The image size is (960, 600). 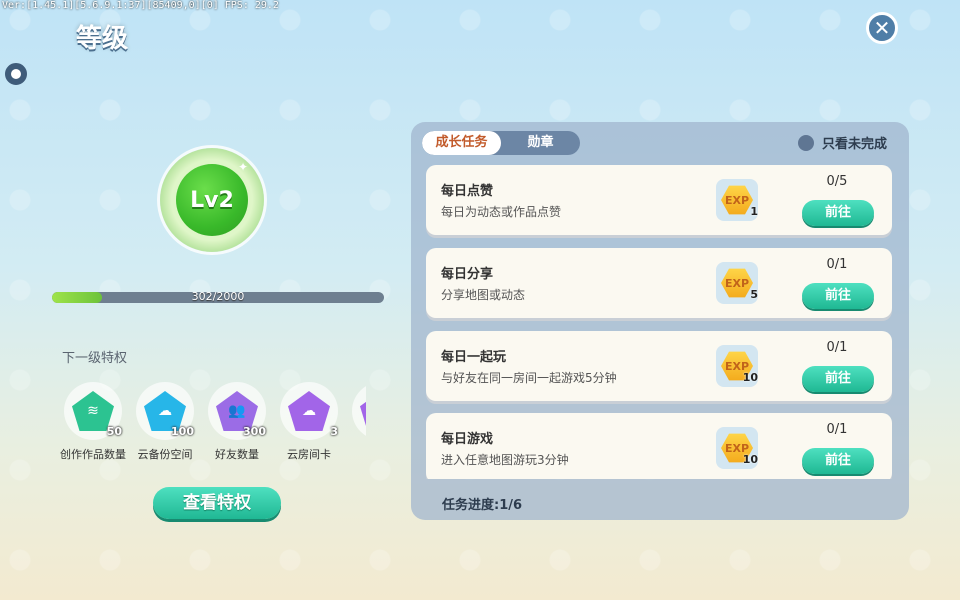 I want to click on task-tabs: 成长任务 勋章, so click(x=501, y=143).